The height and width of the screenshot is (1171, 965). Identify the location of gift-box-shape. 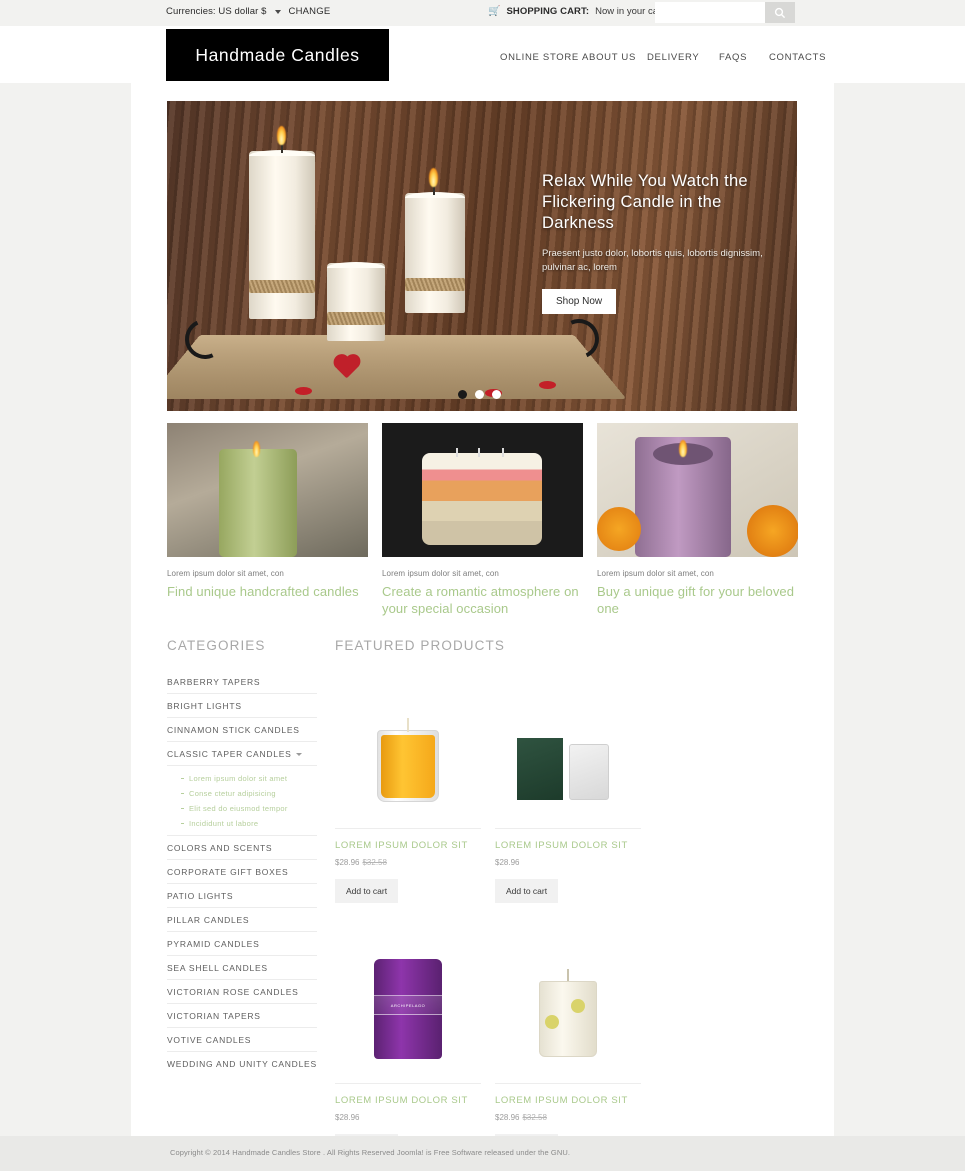
(540, 769).